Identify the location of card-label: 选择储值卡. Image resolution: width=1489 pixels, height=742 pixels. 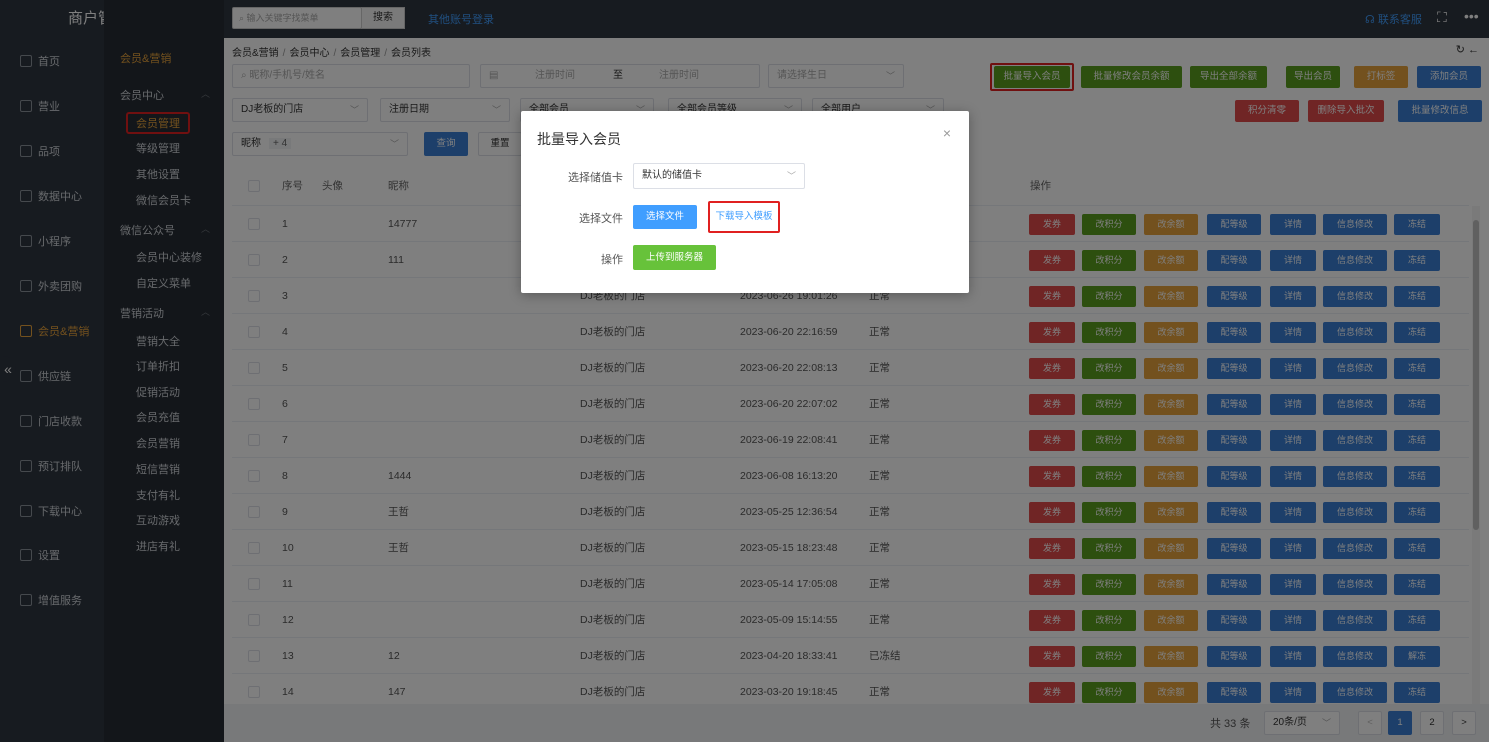
(595, 178).